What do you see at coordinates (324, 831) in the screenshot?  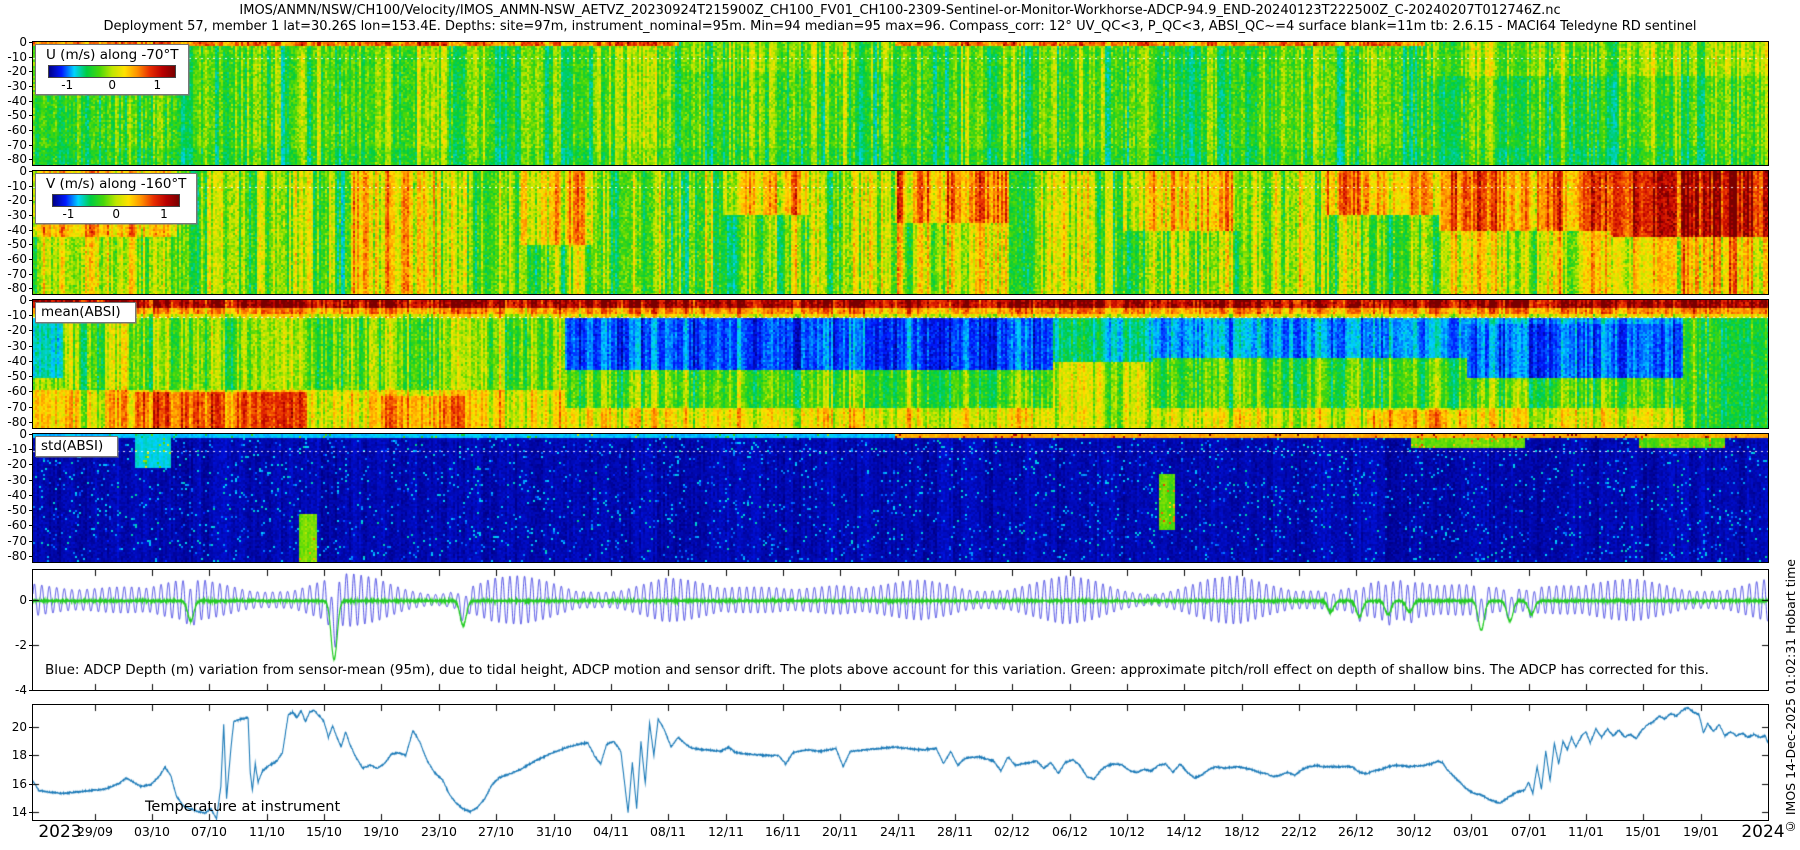 I see `x-tick-label: 15/10` at bounding box center [324, 831].